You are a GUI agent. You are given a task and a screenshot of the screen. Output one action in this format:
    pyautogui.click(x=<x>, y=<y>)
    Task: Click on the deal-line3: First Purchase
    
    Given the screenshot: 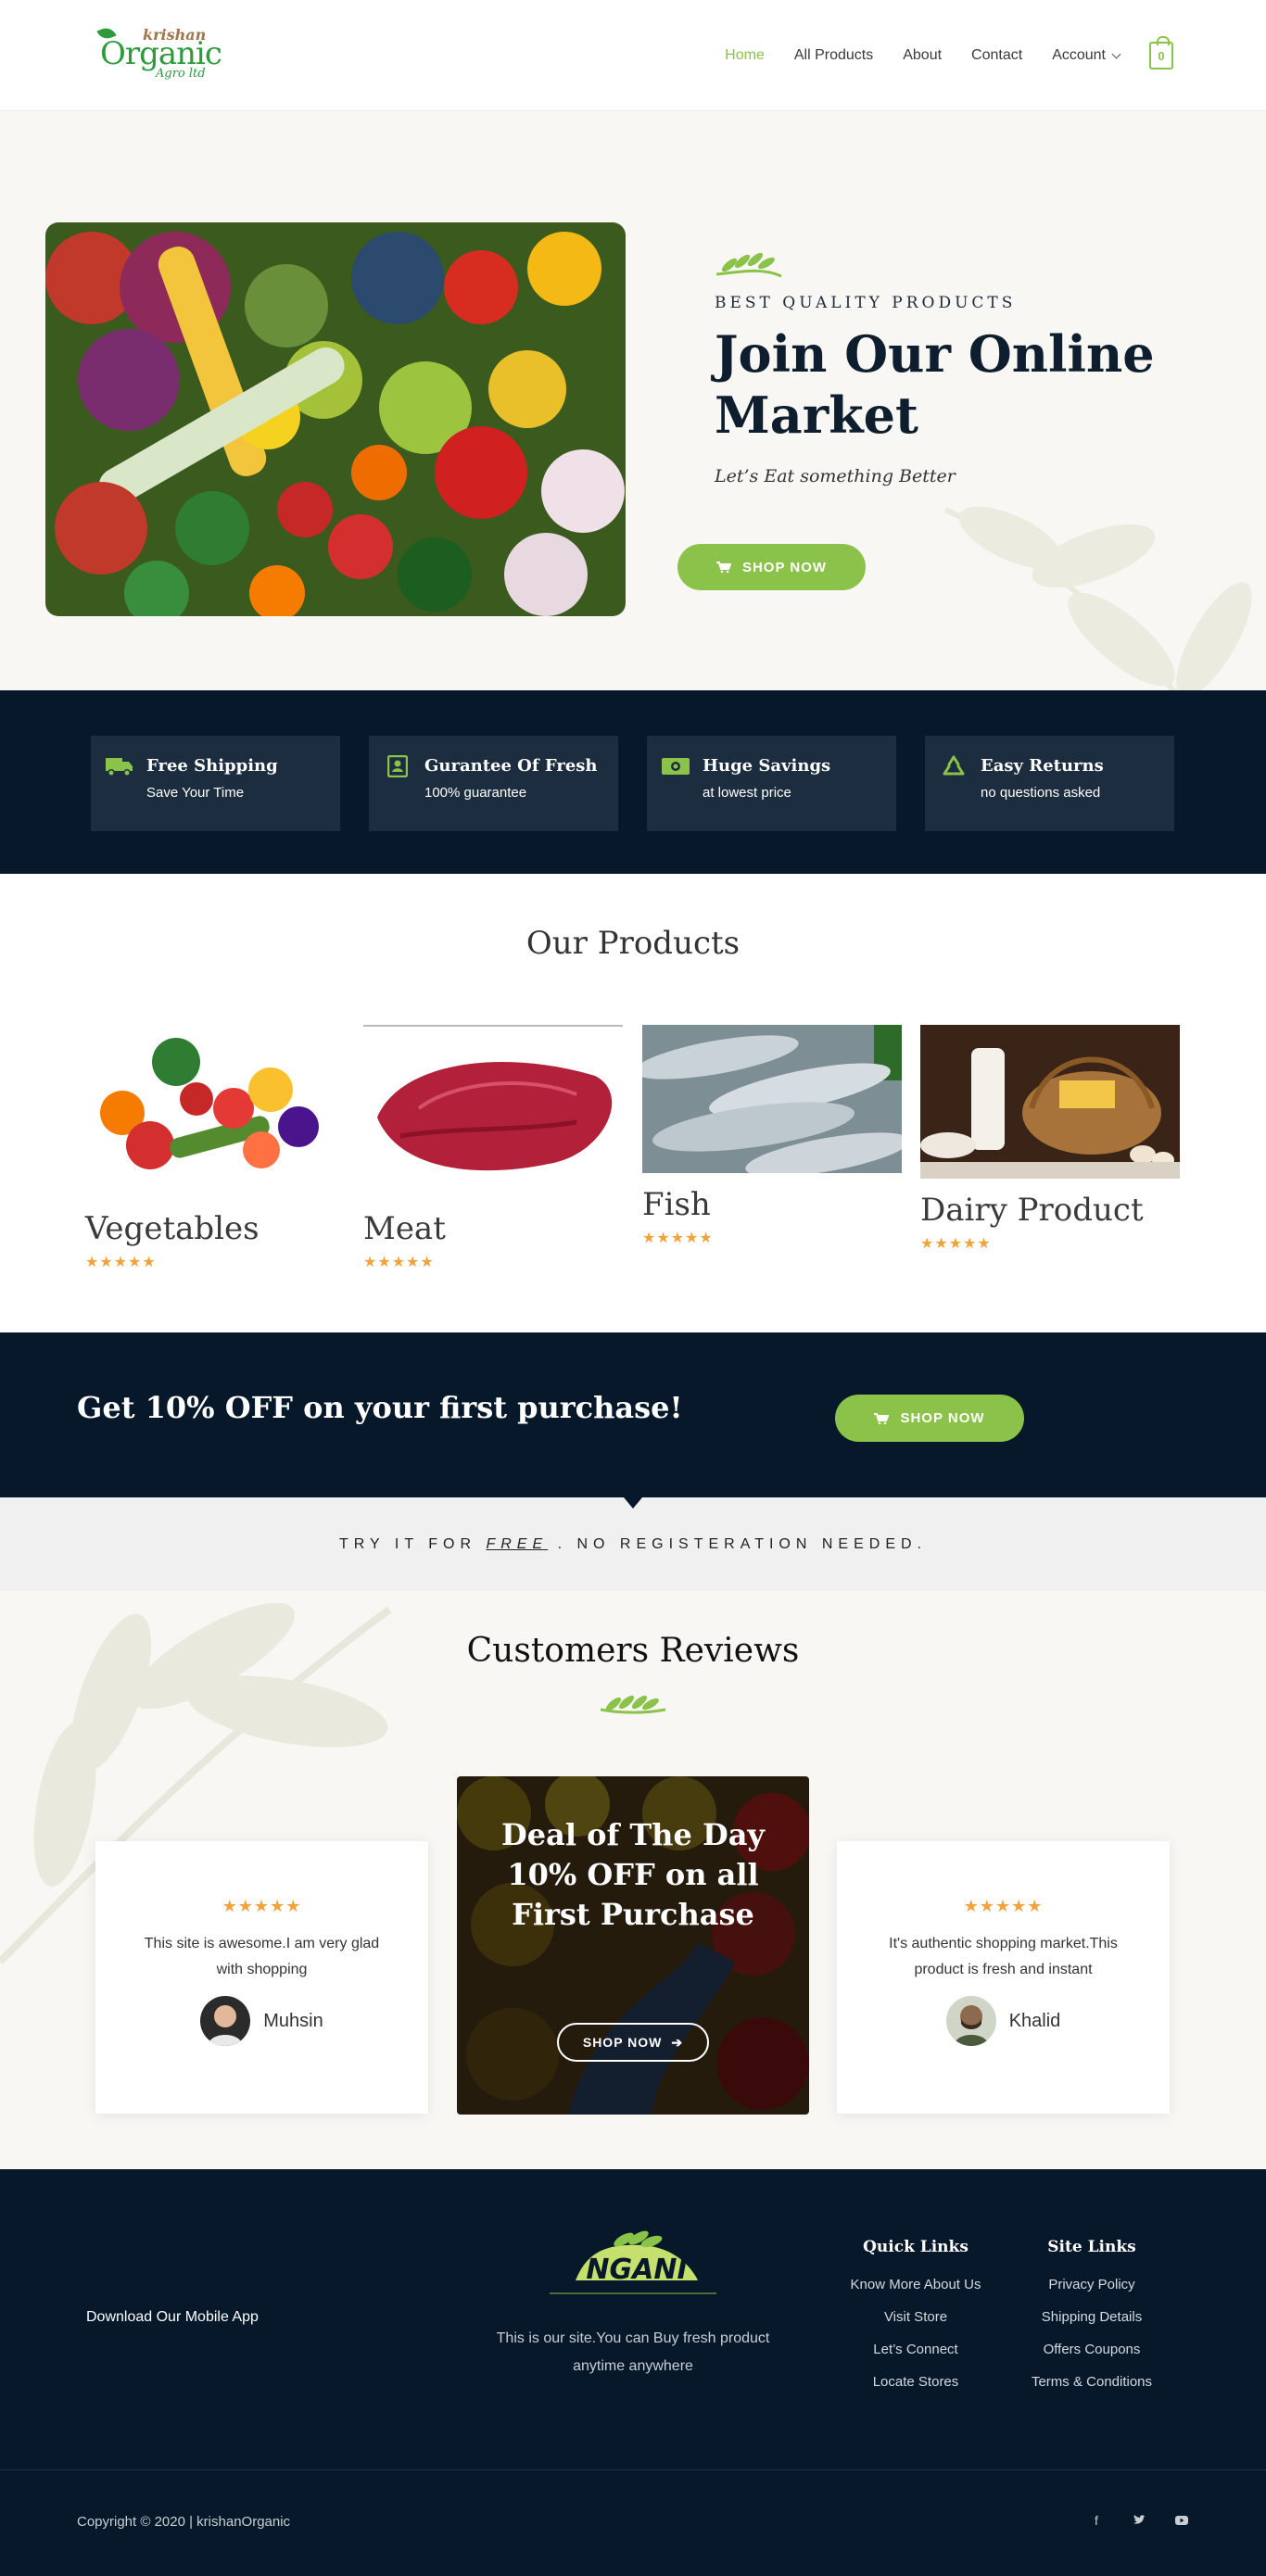 What is the action you would take?
    pyautogui.click(x=633, y=1914)
    